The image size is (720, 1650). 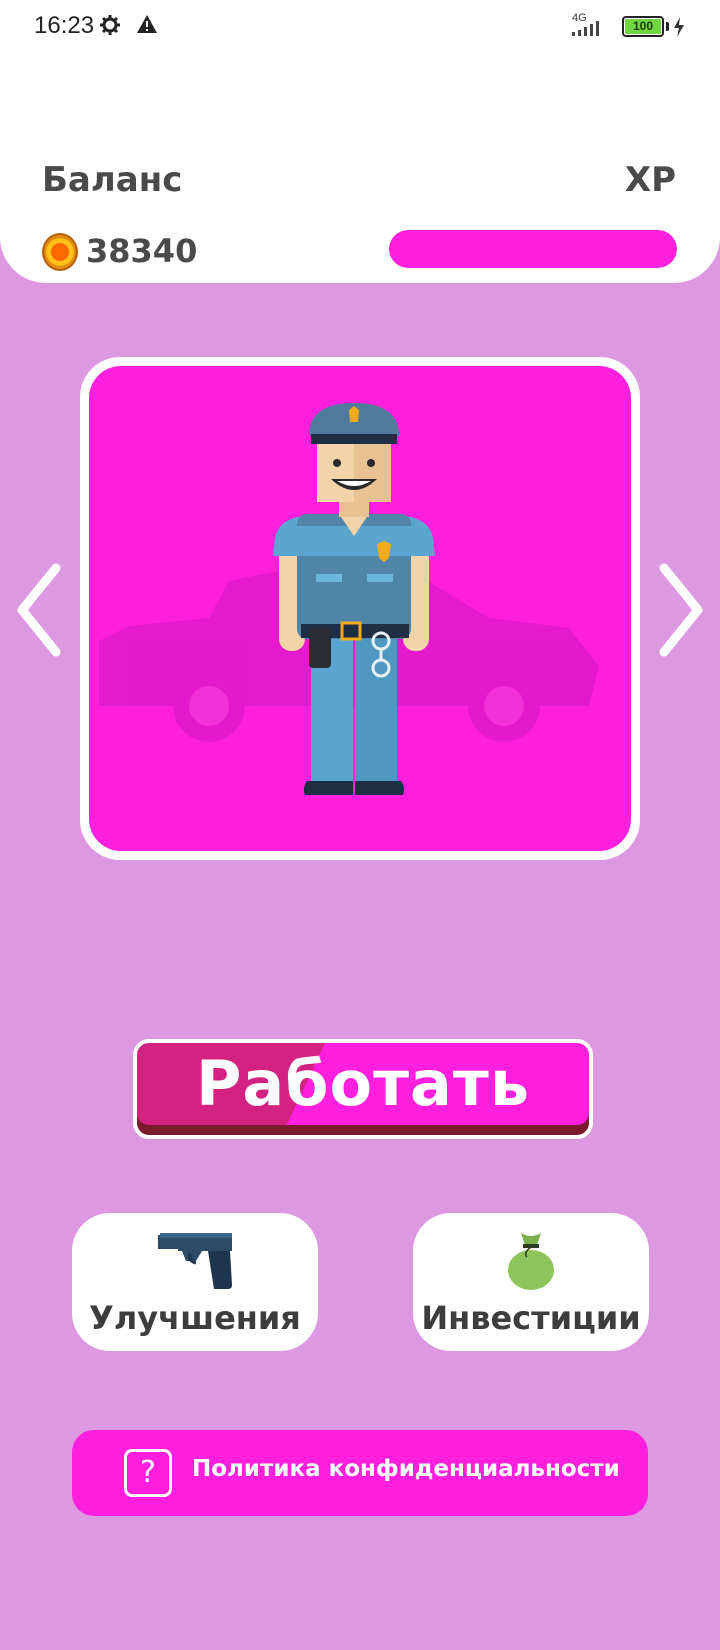 I want to click on chevron-left-icon, so click(x=41, y=610).